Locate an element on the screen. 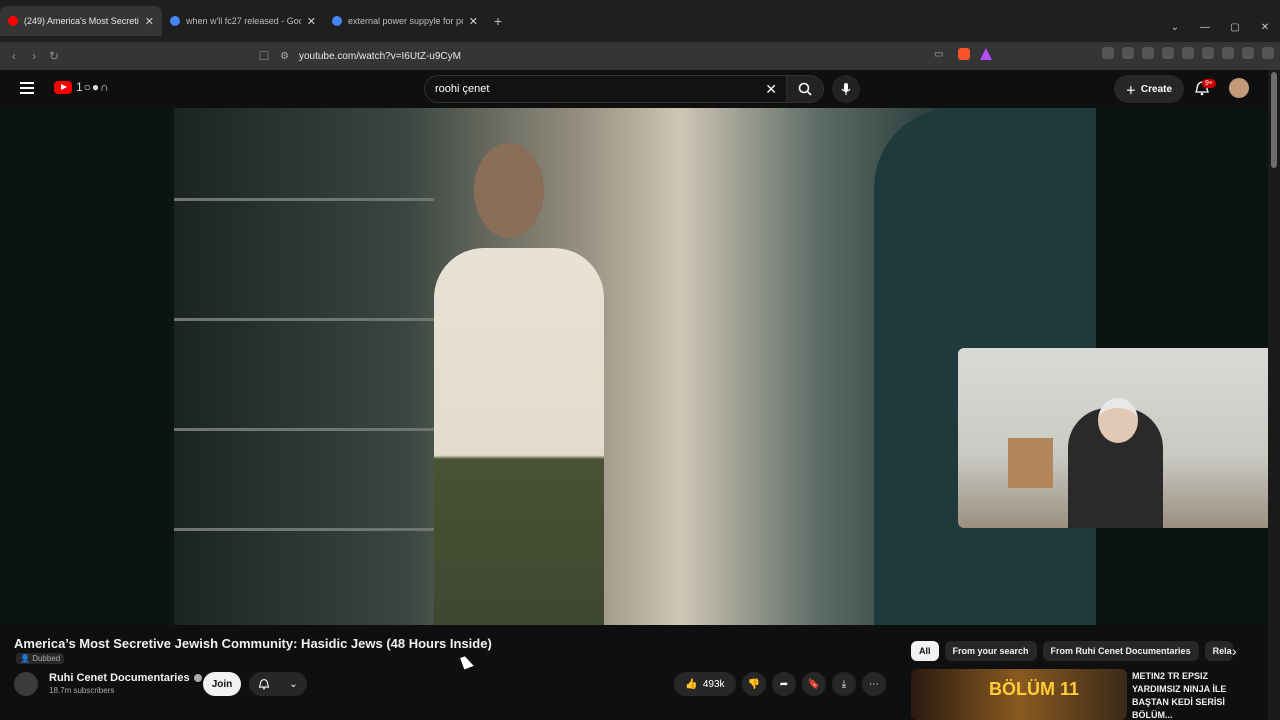 This screenshot has width=1280, height=720. url-text: youtube.com/watch?v=I6UtZ-u9CyM is located at coordinates (379, 56).